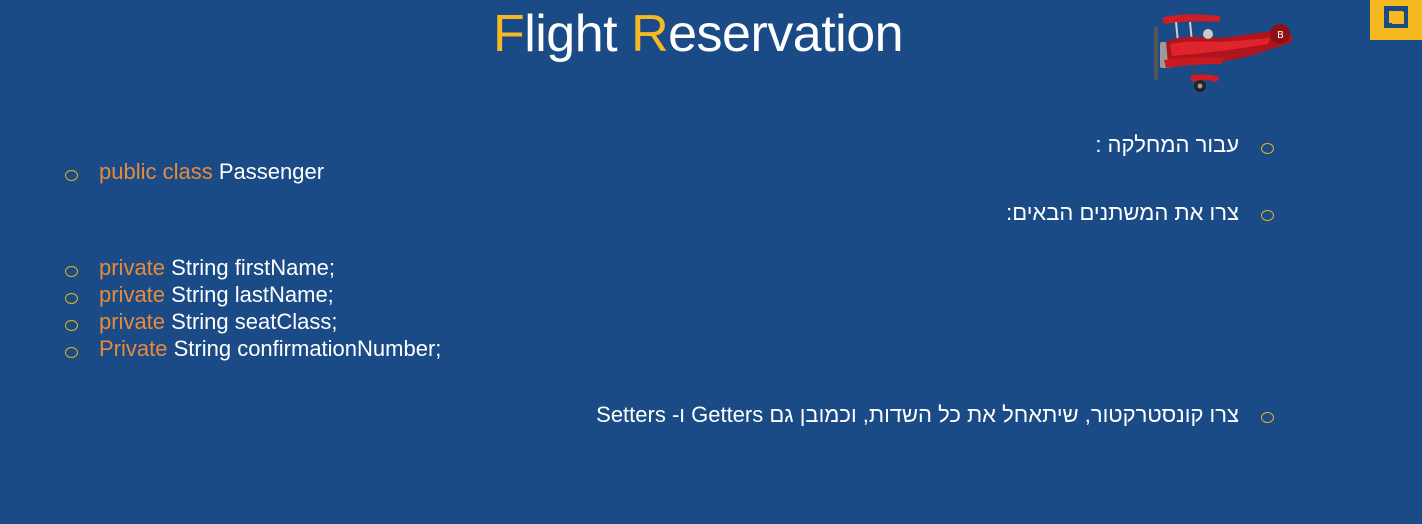 The height and width of the screenshot is (524, 1422). I want to click on field-line: private String firstName;, so click(217, 268).